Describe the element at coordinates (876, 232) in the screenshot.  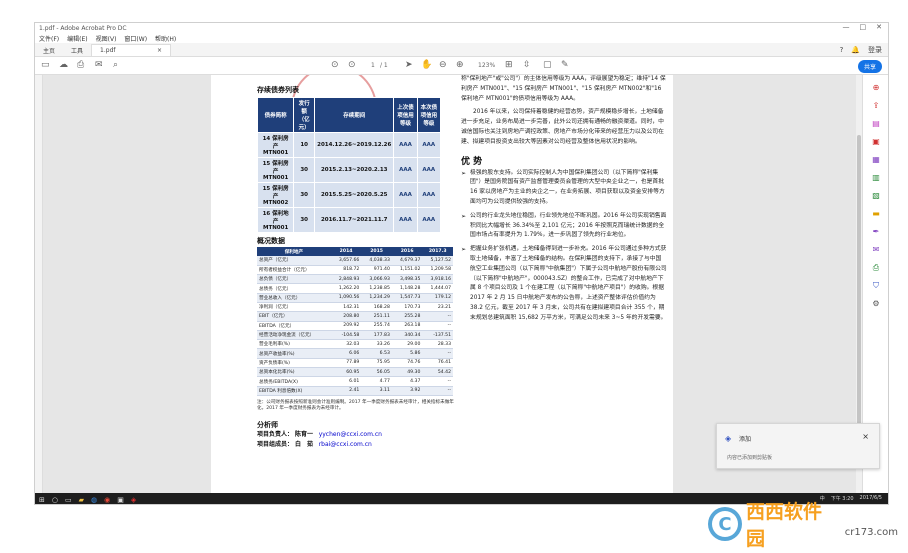
I see `sign-icon: ✒` at that location.